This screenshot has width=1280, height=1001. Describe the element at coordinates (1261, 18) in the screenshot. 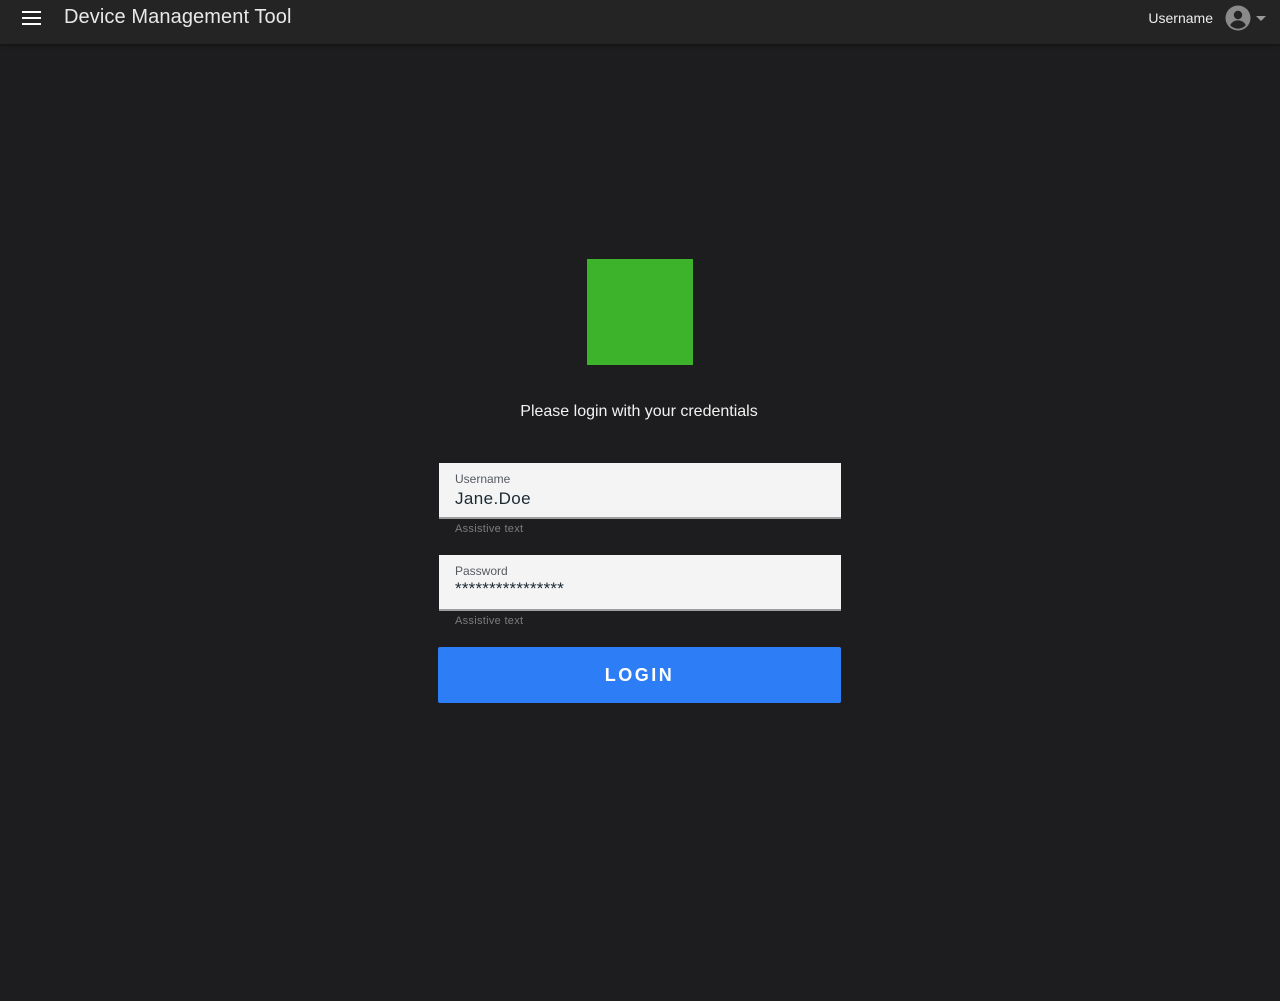

I see `caret-down-icon` at that location.